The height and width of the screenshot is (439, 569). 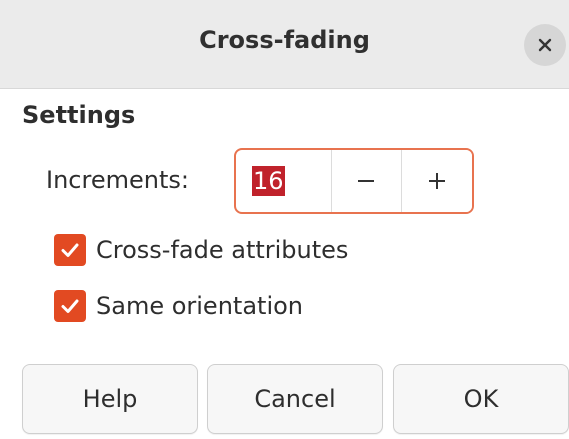 What do you see at coordinates (117, 180) in the screenshot?
I see `increments-label: Increments:` at bounding box center [117, 180].